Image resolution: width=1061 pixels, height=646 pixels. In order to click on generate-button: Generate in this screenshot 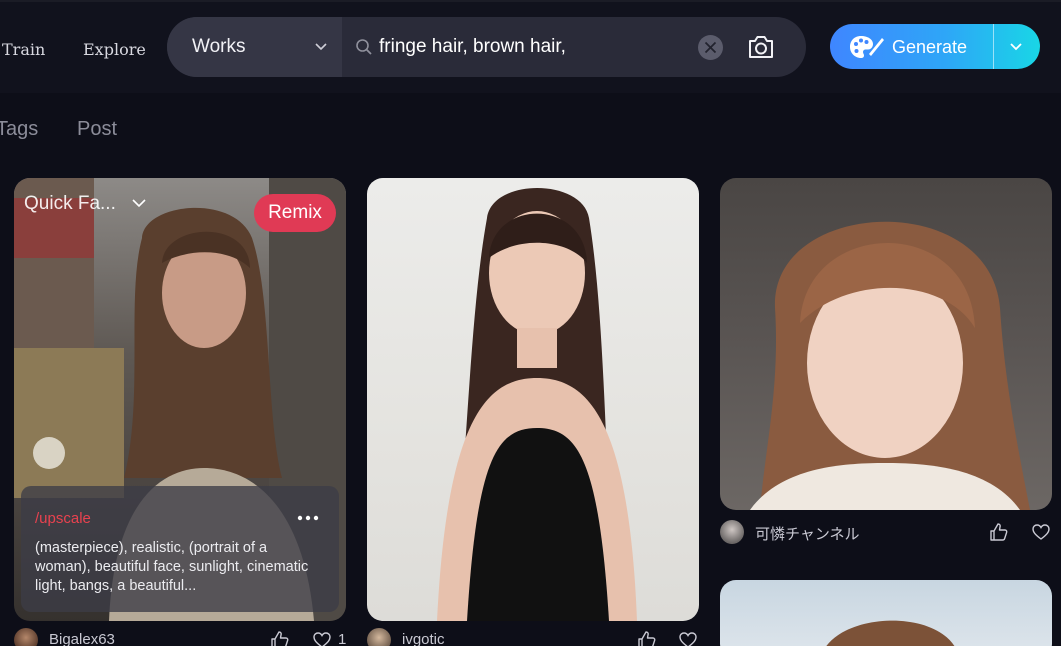, I will do `click(935, 46)`.